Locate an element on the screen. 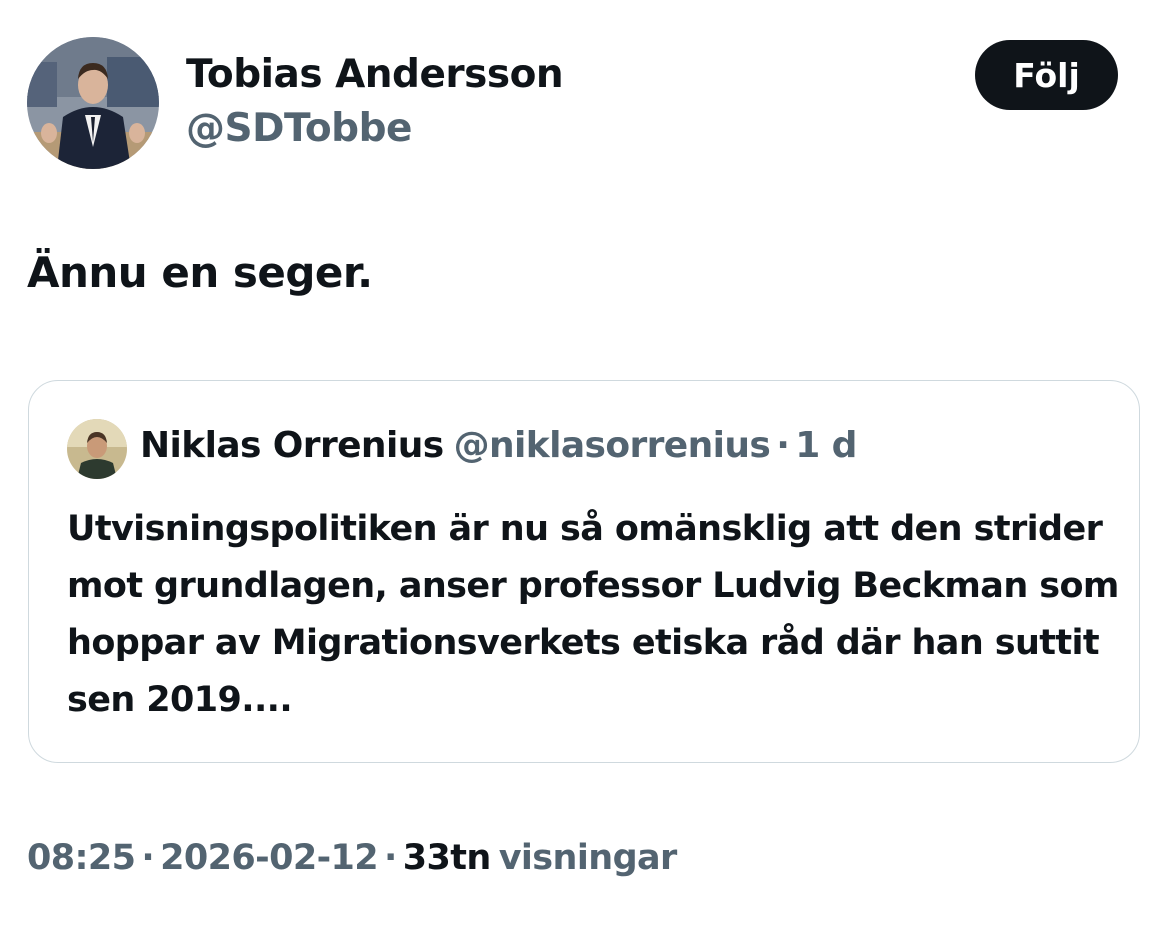  author-avatar is located at coordinates (93, 103).